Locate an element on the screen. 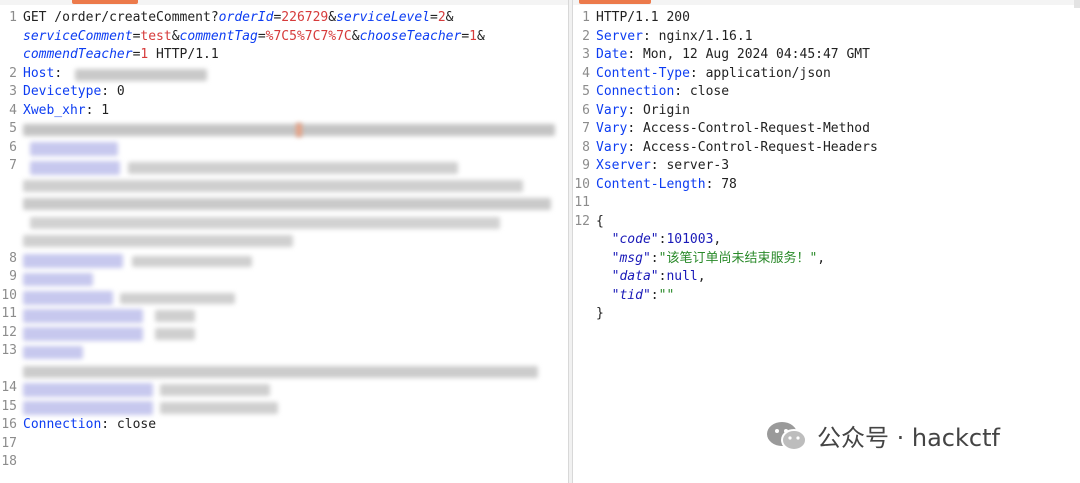  response-line: 10 Content-Length: 78 is located at coordinates (826, 185).